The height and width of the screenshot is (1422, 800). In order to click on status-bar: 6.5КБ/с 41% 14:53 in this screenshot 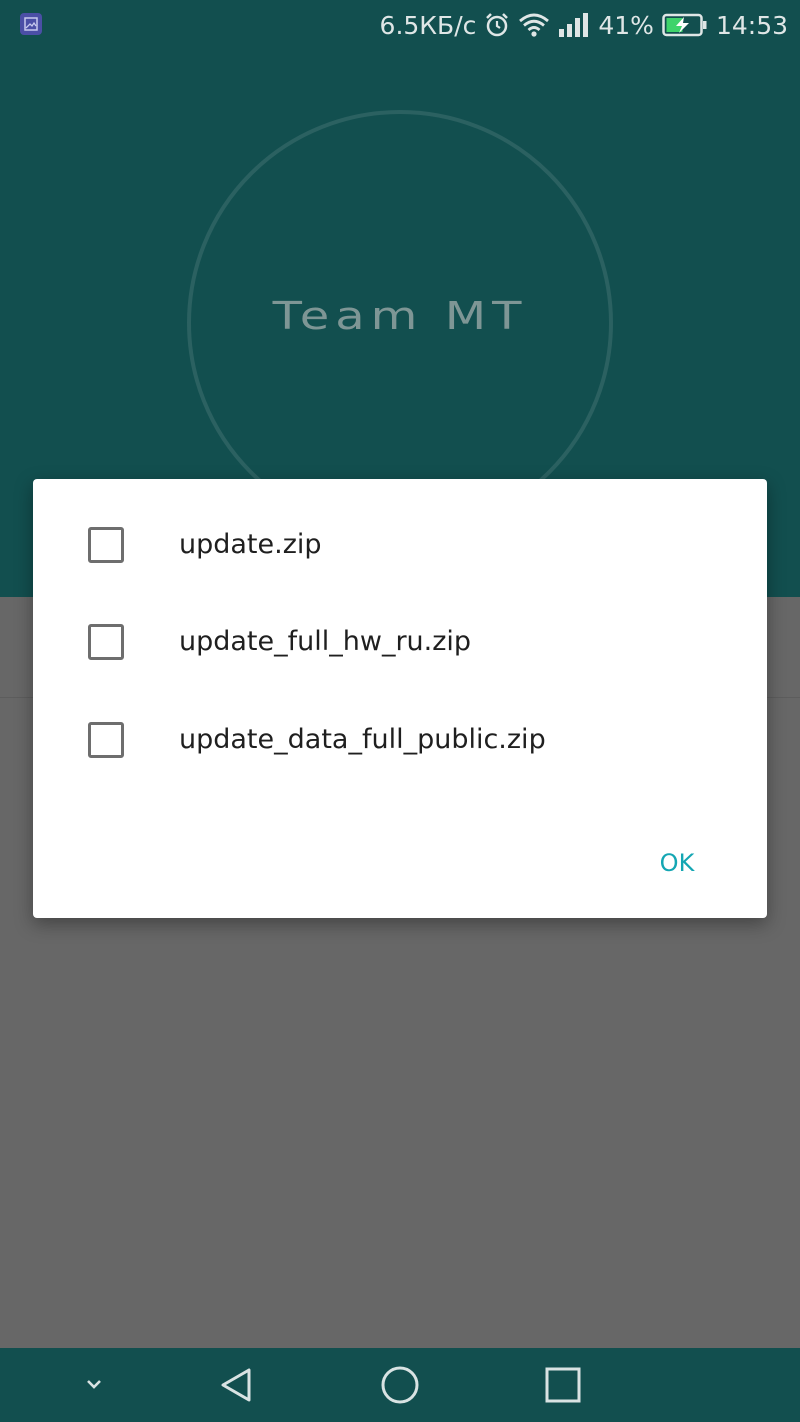, I will do `click(400, 25)`.